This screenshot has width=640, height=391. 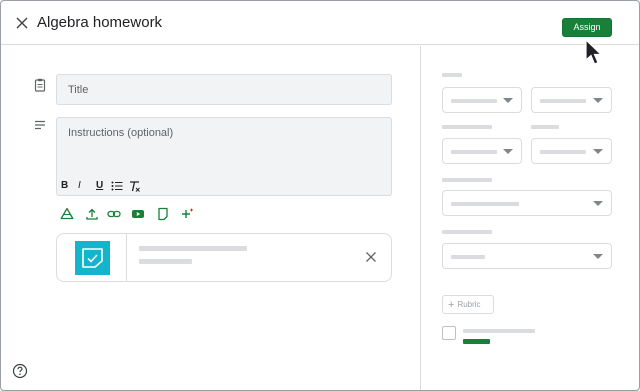 What do you see at coordinates (117, 186) in the screenshot?
I see `bulleted-list-icon` at bounding box center [117, 186].